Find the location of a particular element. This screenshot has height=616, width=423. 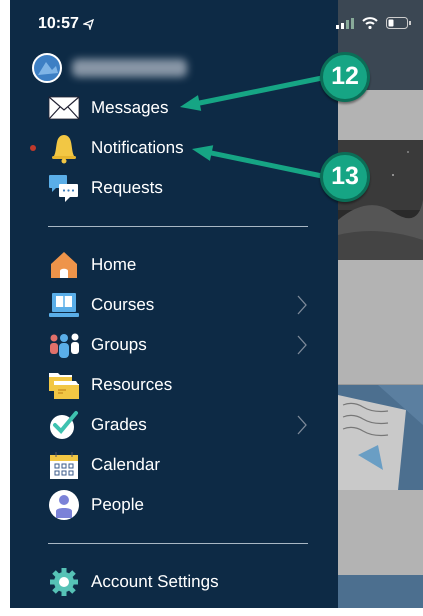

menu-item: Grades is located at coordinates (174, 425).